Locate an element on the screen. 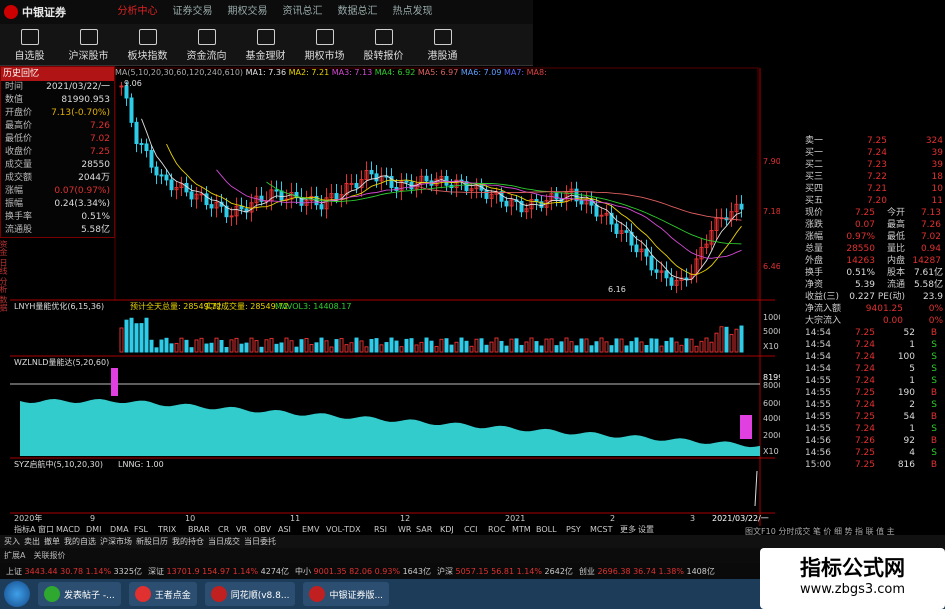  extension-tab: 扩展A is located at coordinates (14, 555).